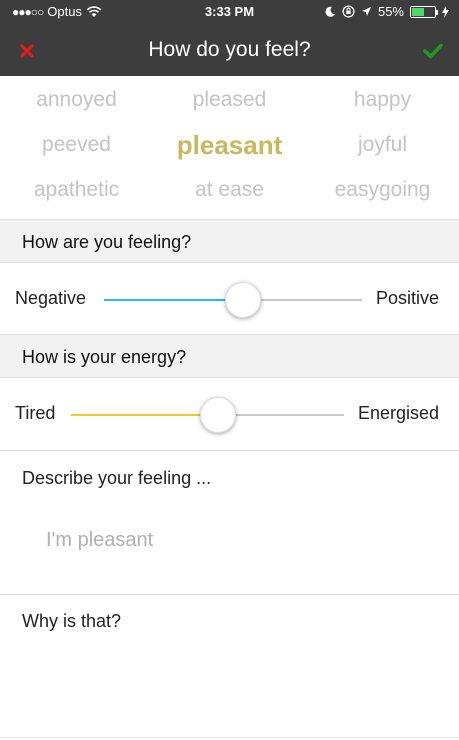 The height and width of the screenshot is (740, 459). I want to click on energy-slider-thumb, so click(218, 415).